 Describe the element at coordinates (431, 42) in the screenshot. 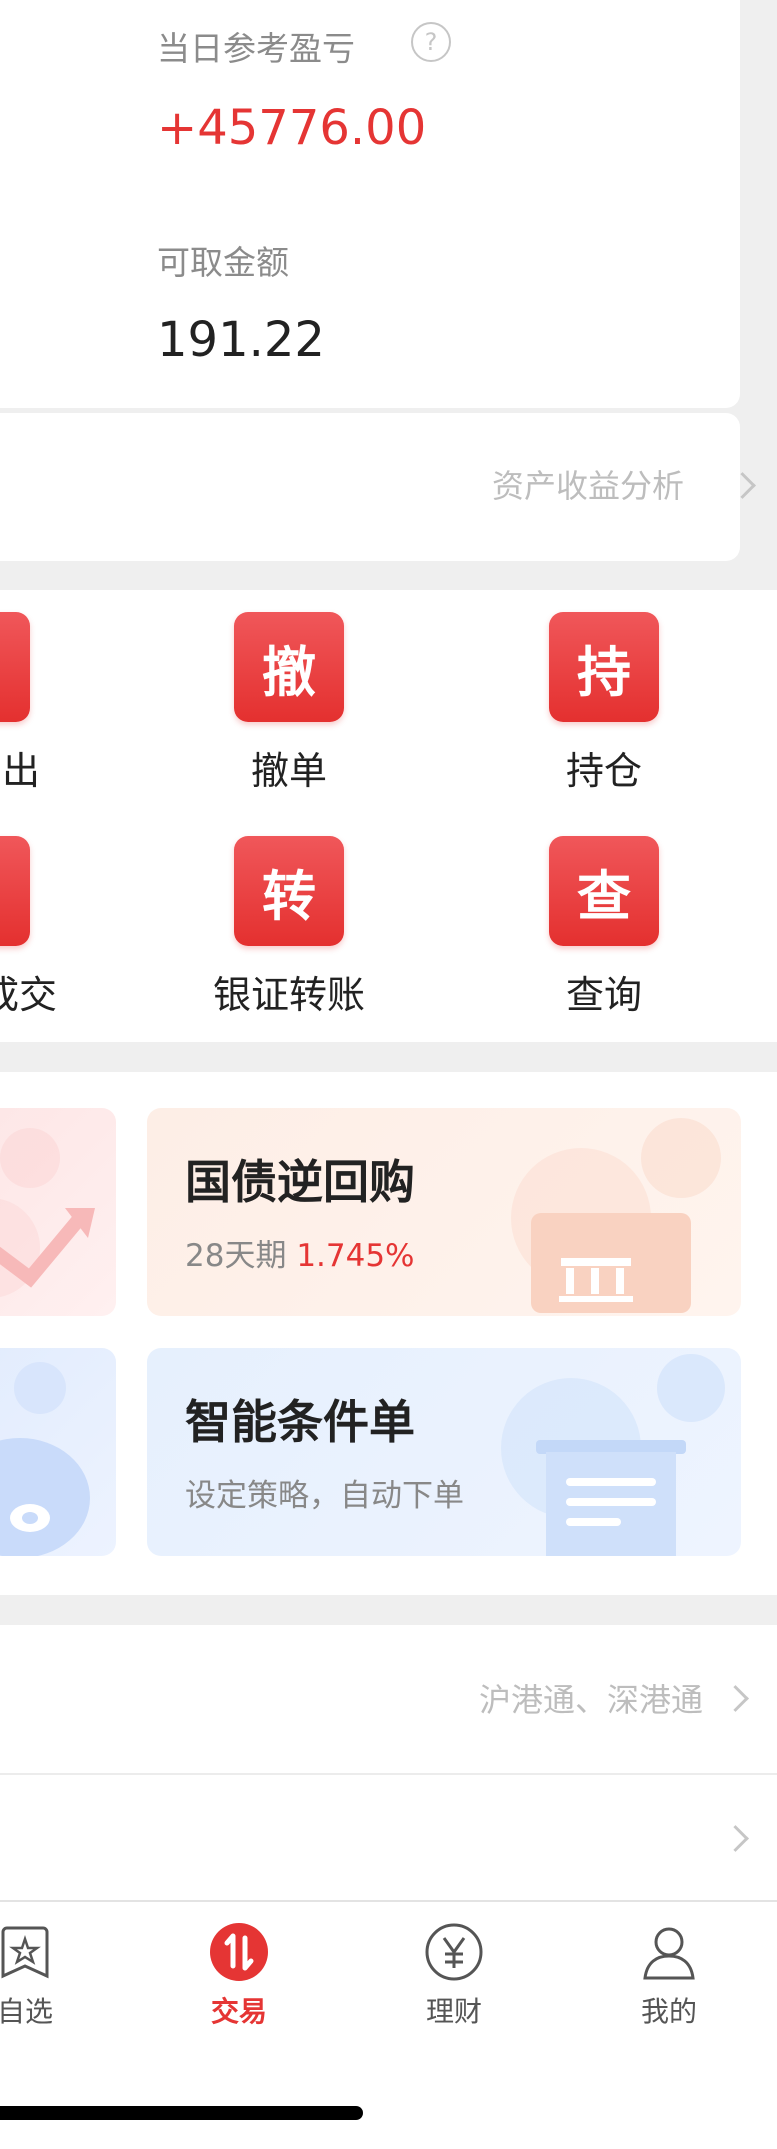

I see `help-icon: ?` at that location.